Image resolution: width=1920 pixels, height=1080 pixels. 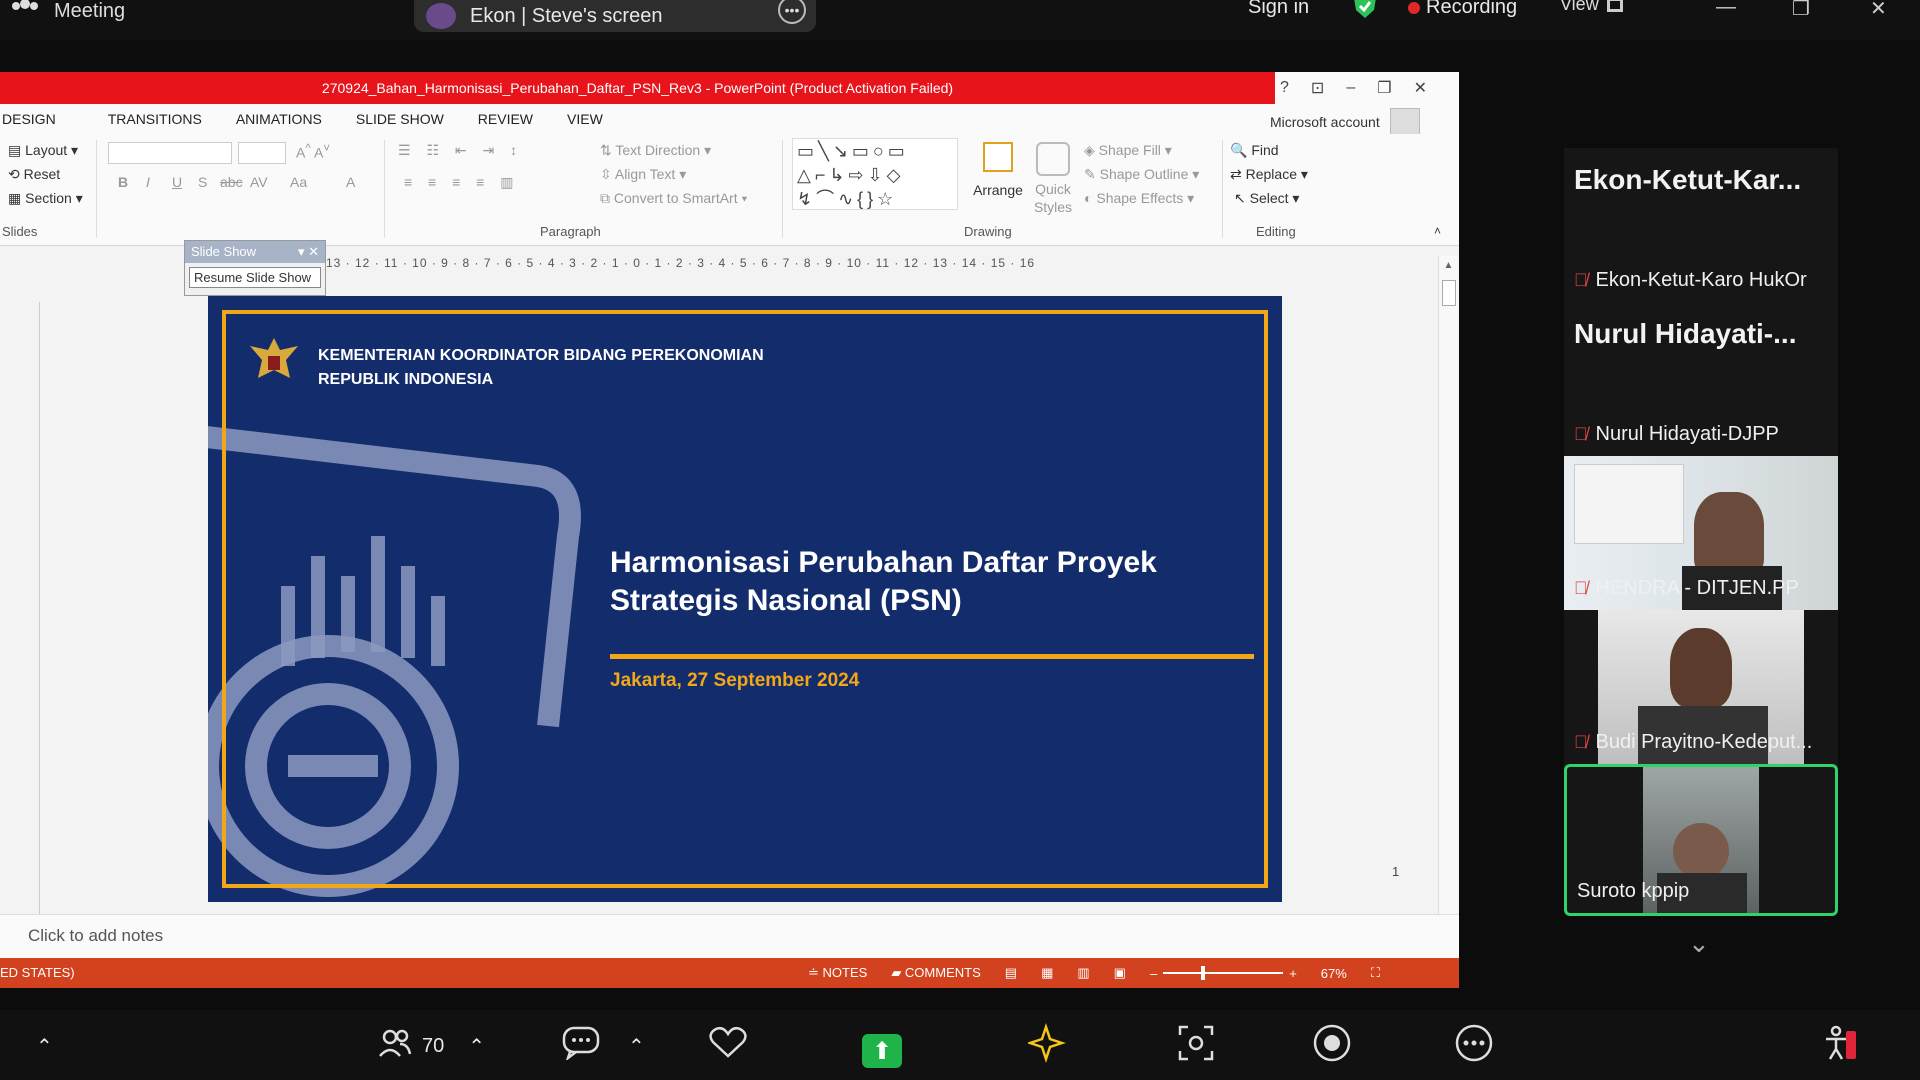 I want to click on encryption-shield-icon, so click(x=1365, y=9).